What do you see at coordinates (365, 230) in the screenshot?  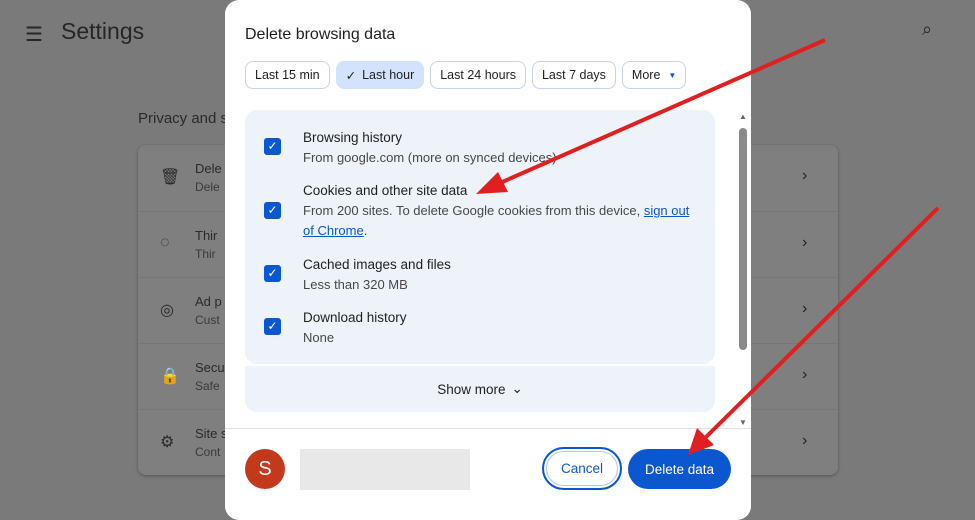 I see `item-sub-end: .` at bounding box center [365, 230].